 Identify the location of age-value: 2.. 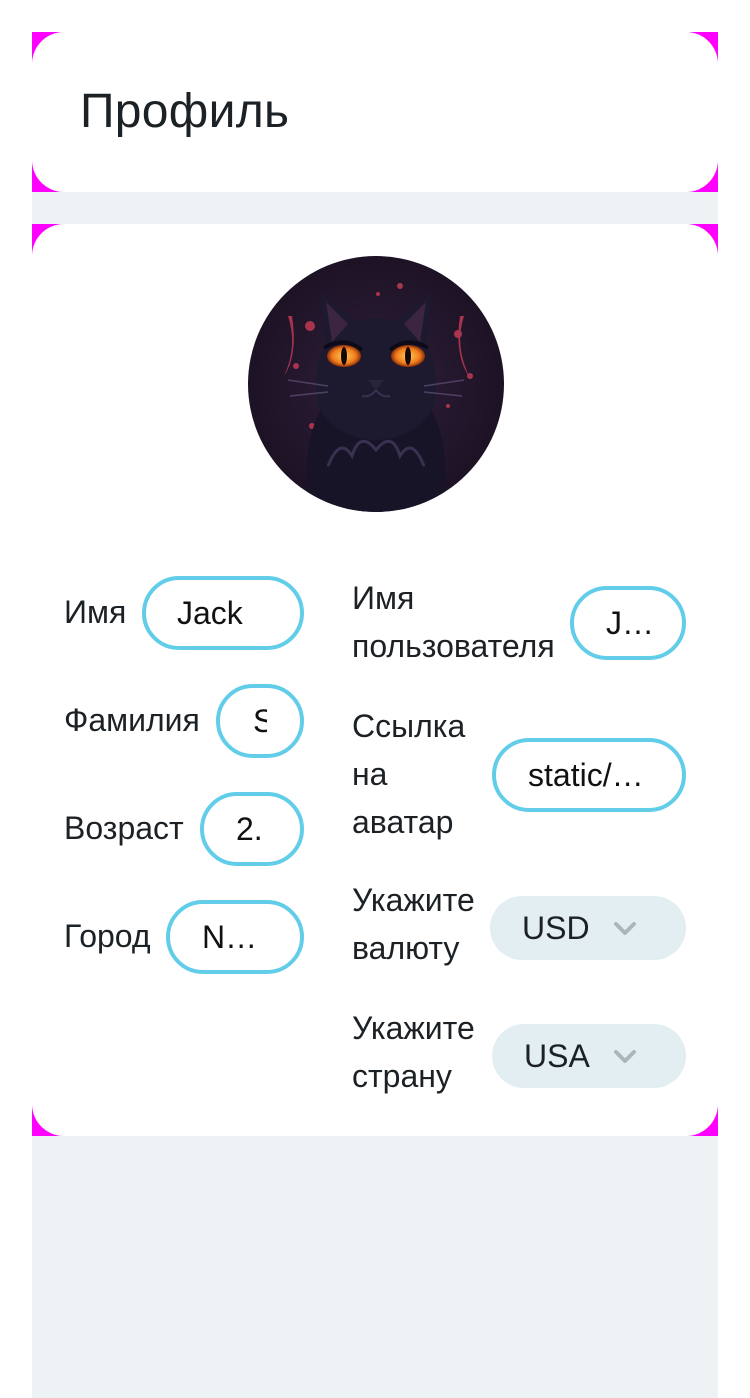
(249, 828).